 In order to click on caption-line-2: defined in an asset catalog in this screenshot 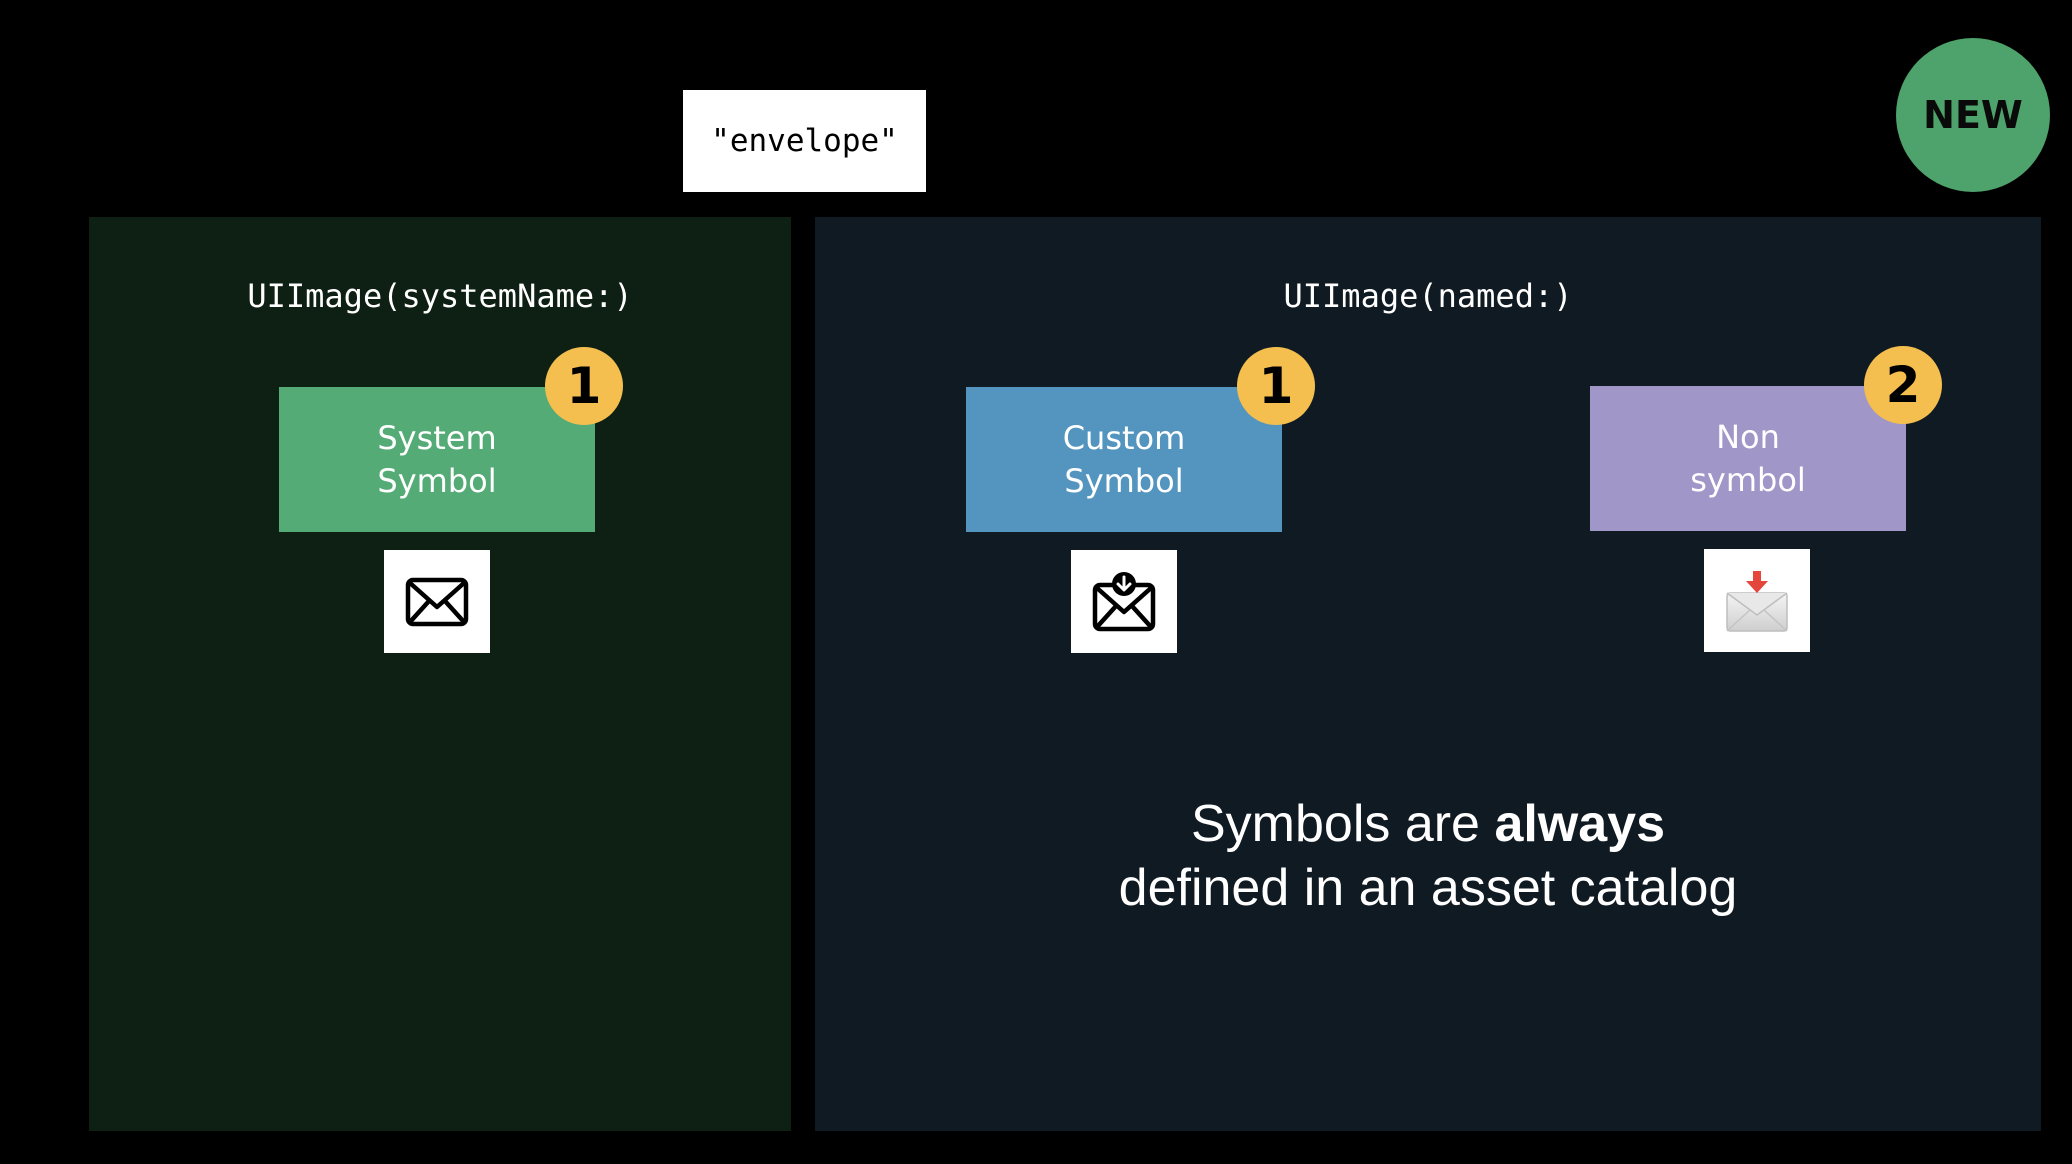, I will do `click(1428, 888)`.